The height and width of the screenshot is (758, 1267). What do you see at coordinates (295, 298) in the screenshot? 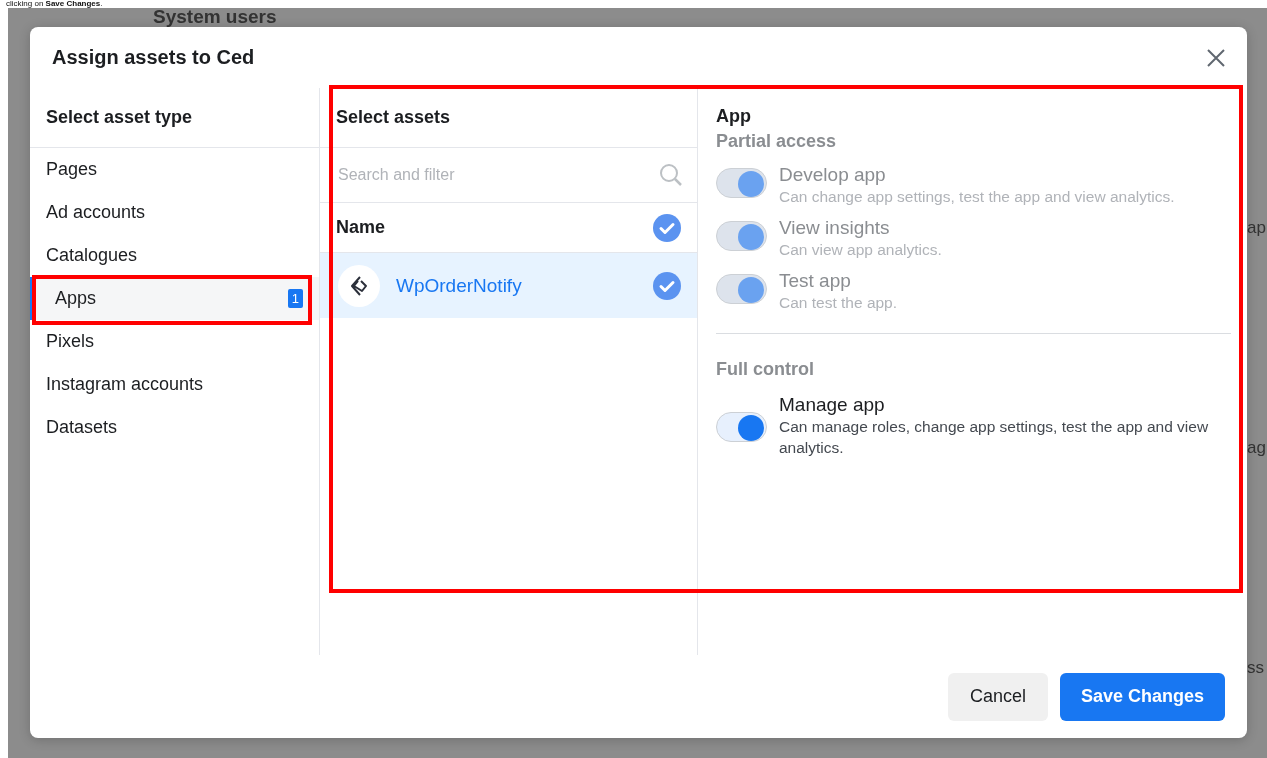
I see `count-badge: 1` at bounding box center [295, 298].